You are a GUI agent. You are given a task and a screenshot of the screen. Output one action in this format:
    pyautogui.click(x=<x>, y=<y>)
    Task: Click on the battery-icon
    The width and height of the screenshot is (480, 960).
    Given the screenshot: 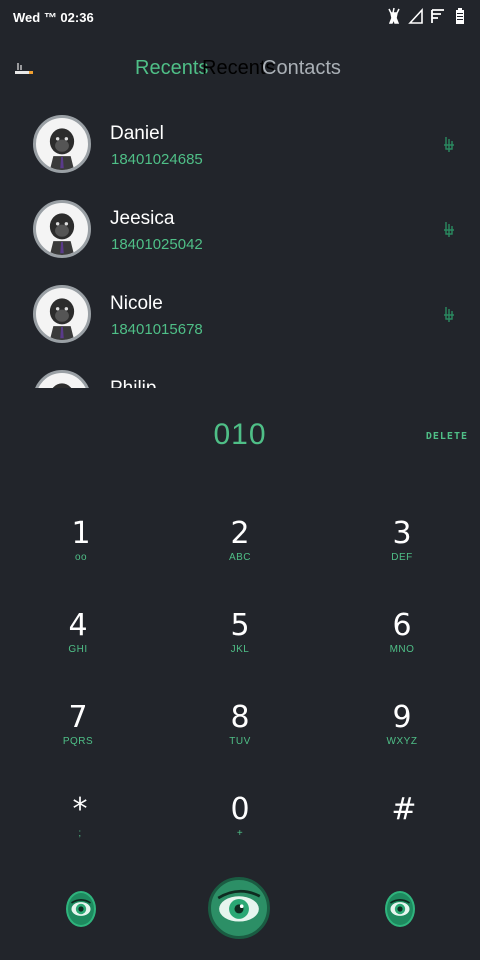 What is the action you would take?
    pyautogui.click(x=460, y=16)
    